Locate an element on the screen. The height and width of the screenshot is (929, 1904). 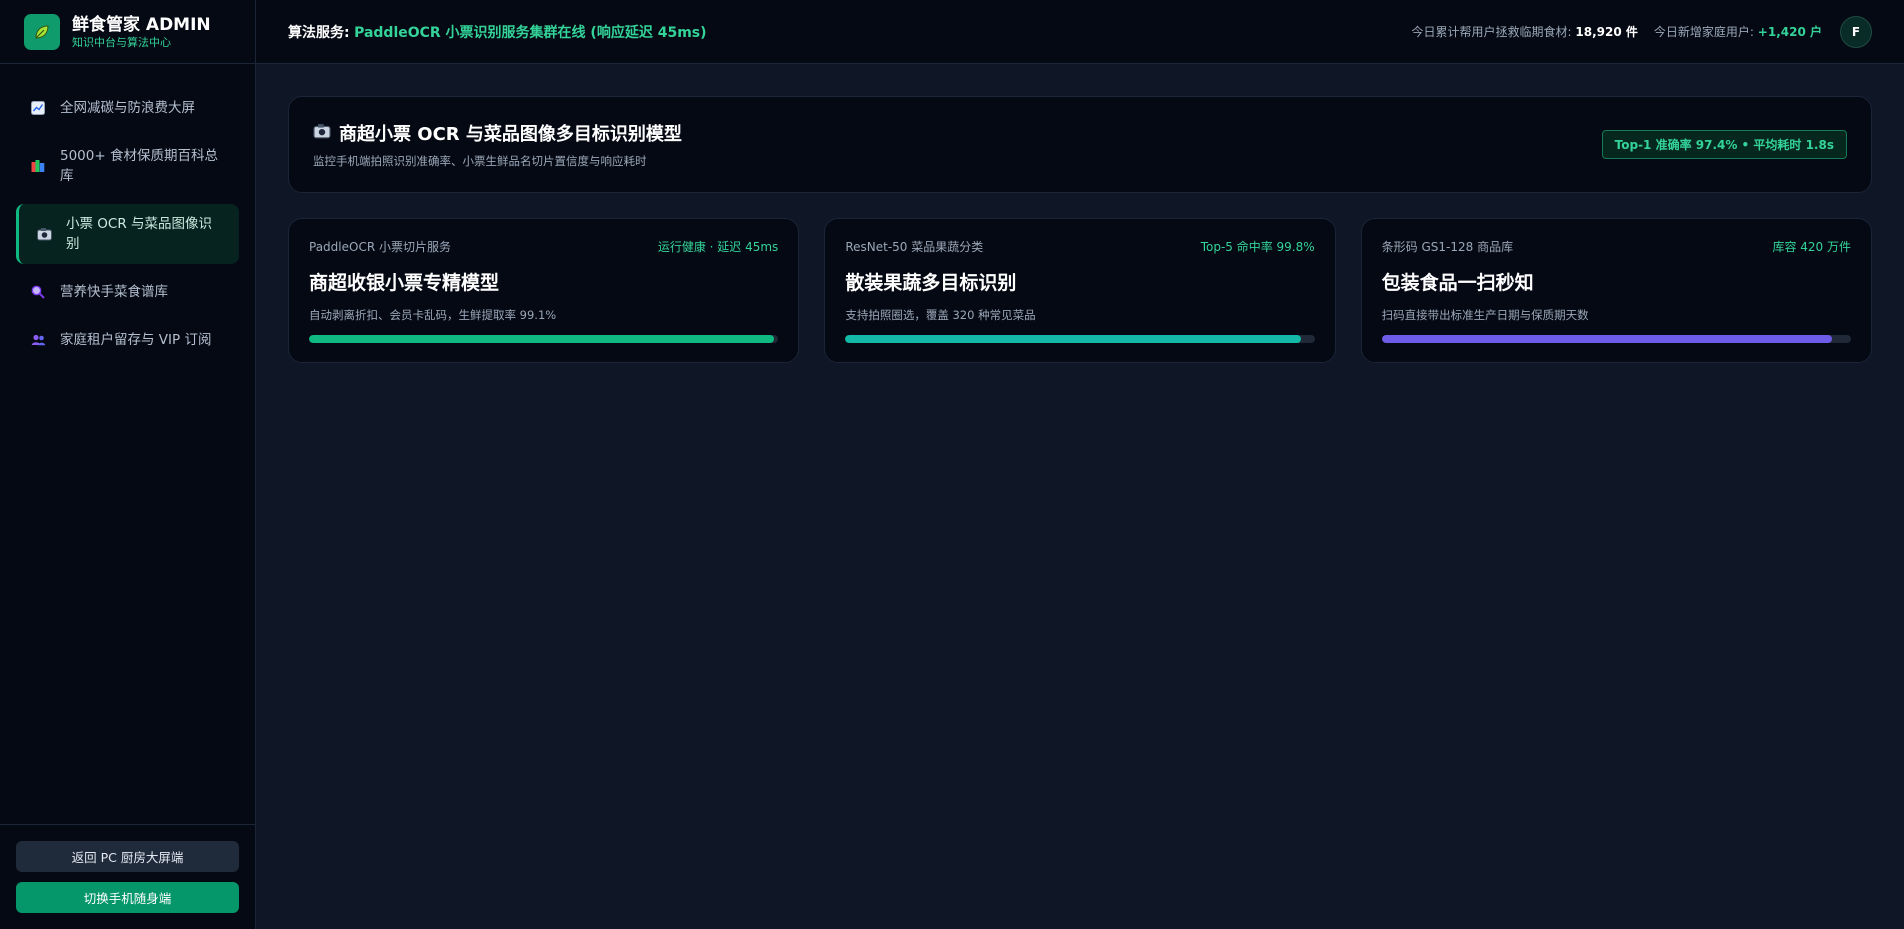
page-subtitle: 监控手机端拍照识别准确率、小票生鲜品名切片置信度与响应耗时 is located at coordinates (480, 161).